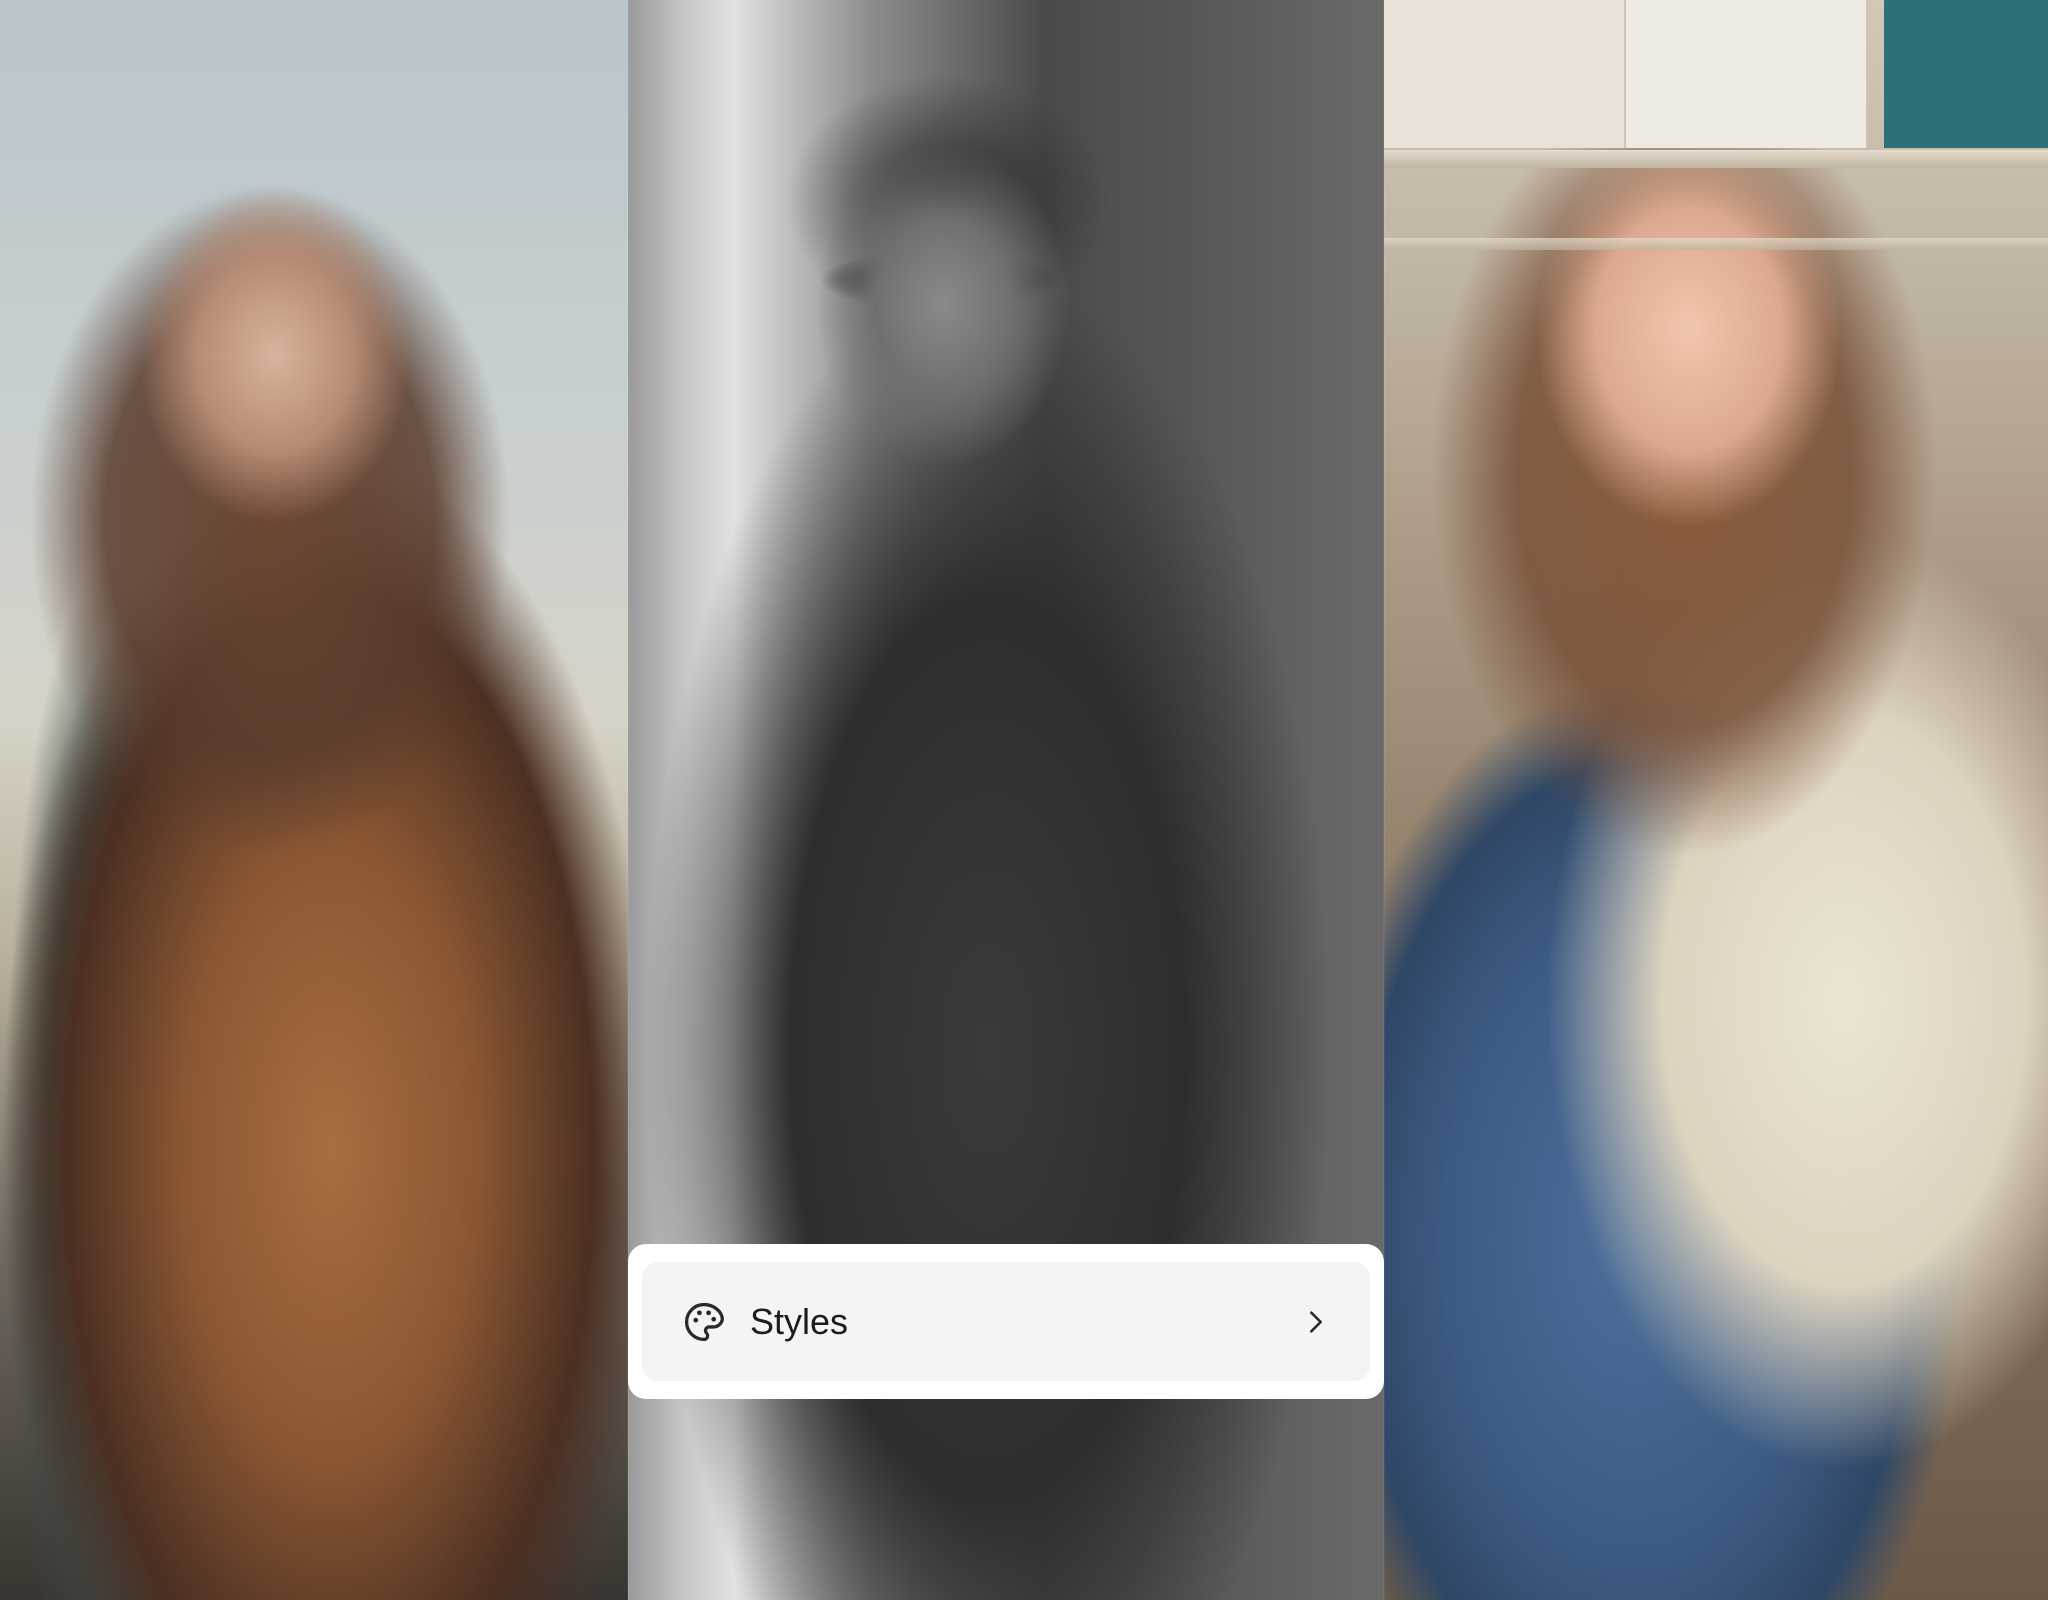 The width and height of the screenshot is (2048, 1600). What do you see at coordinates (799, 1321) in the screenshot?
I see `styles-label: Styles` at bounding box center [799, 1321].